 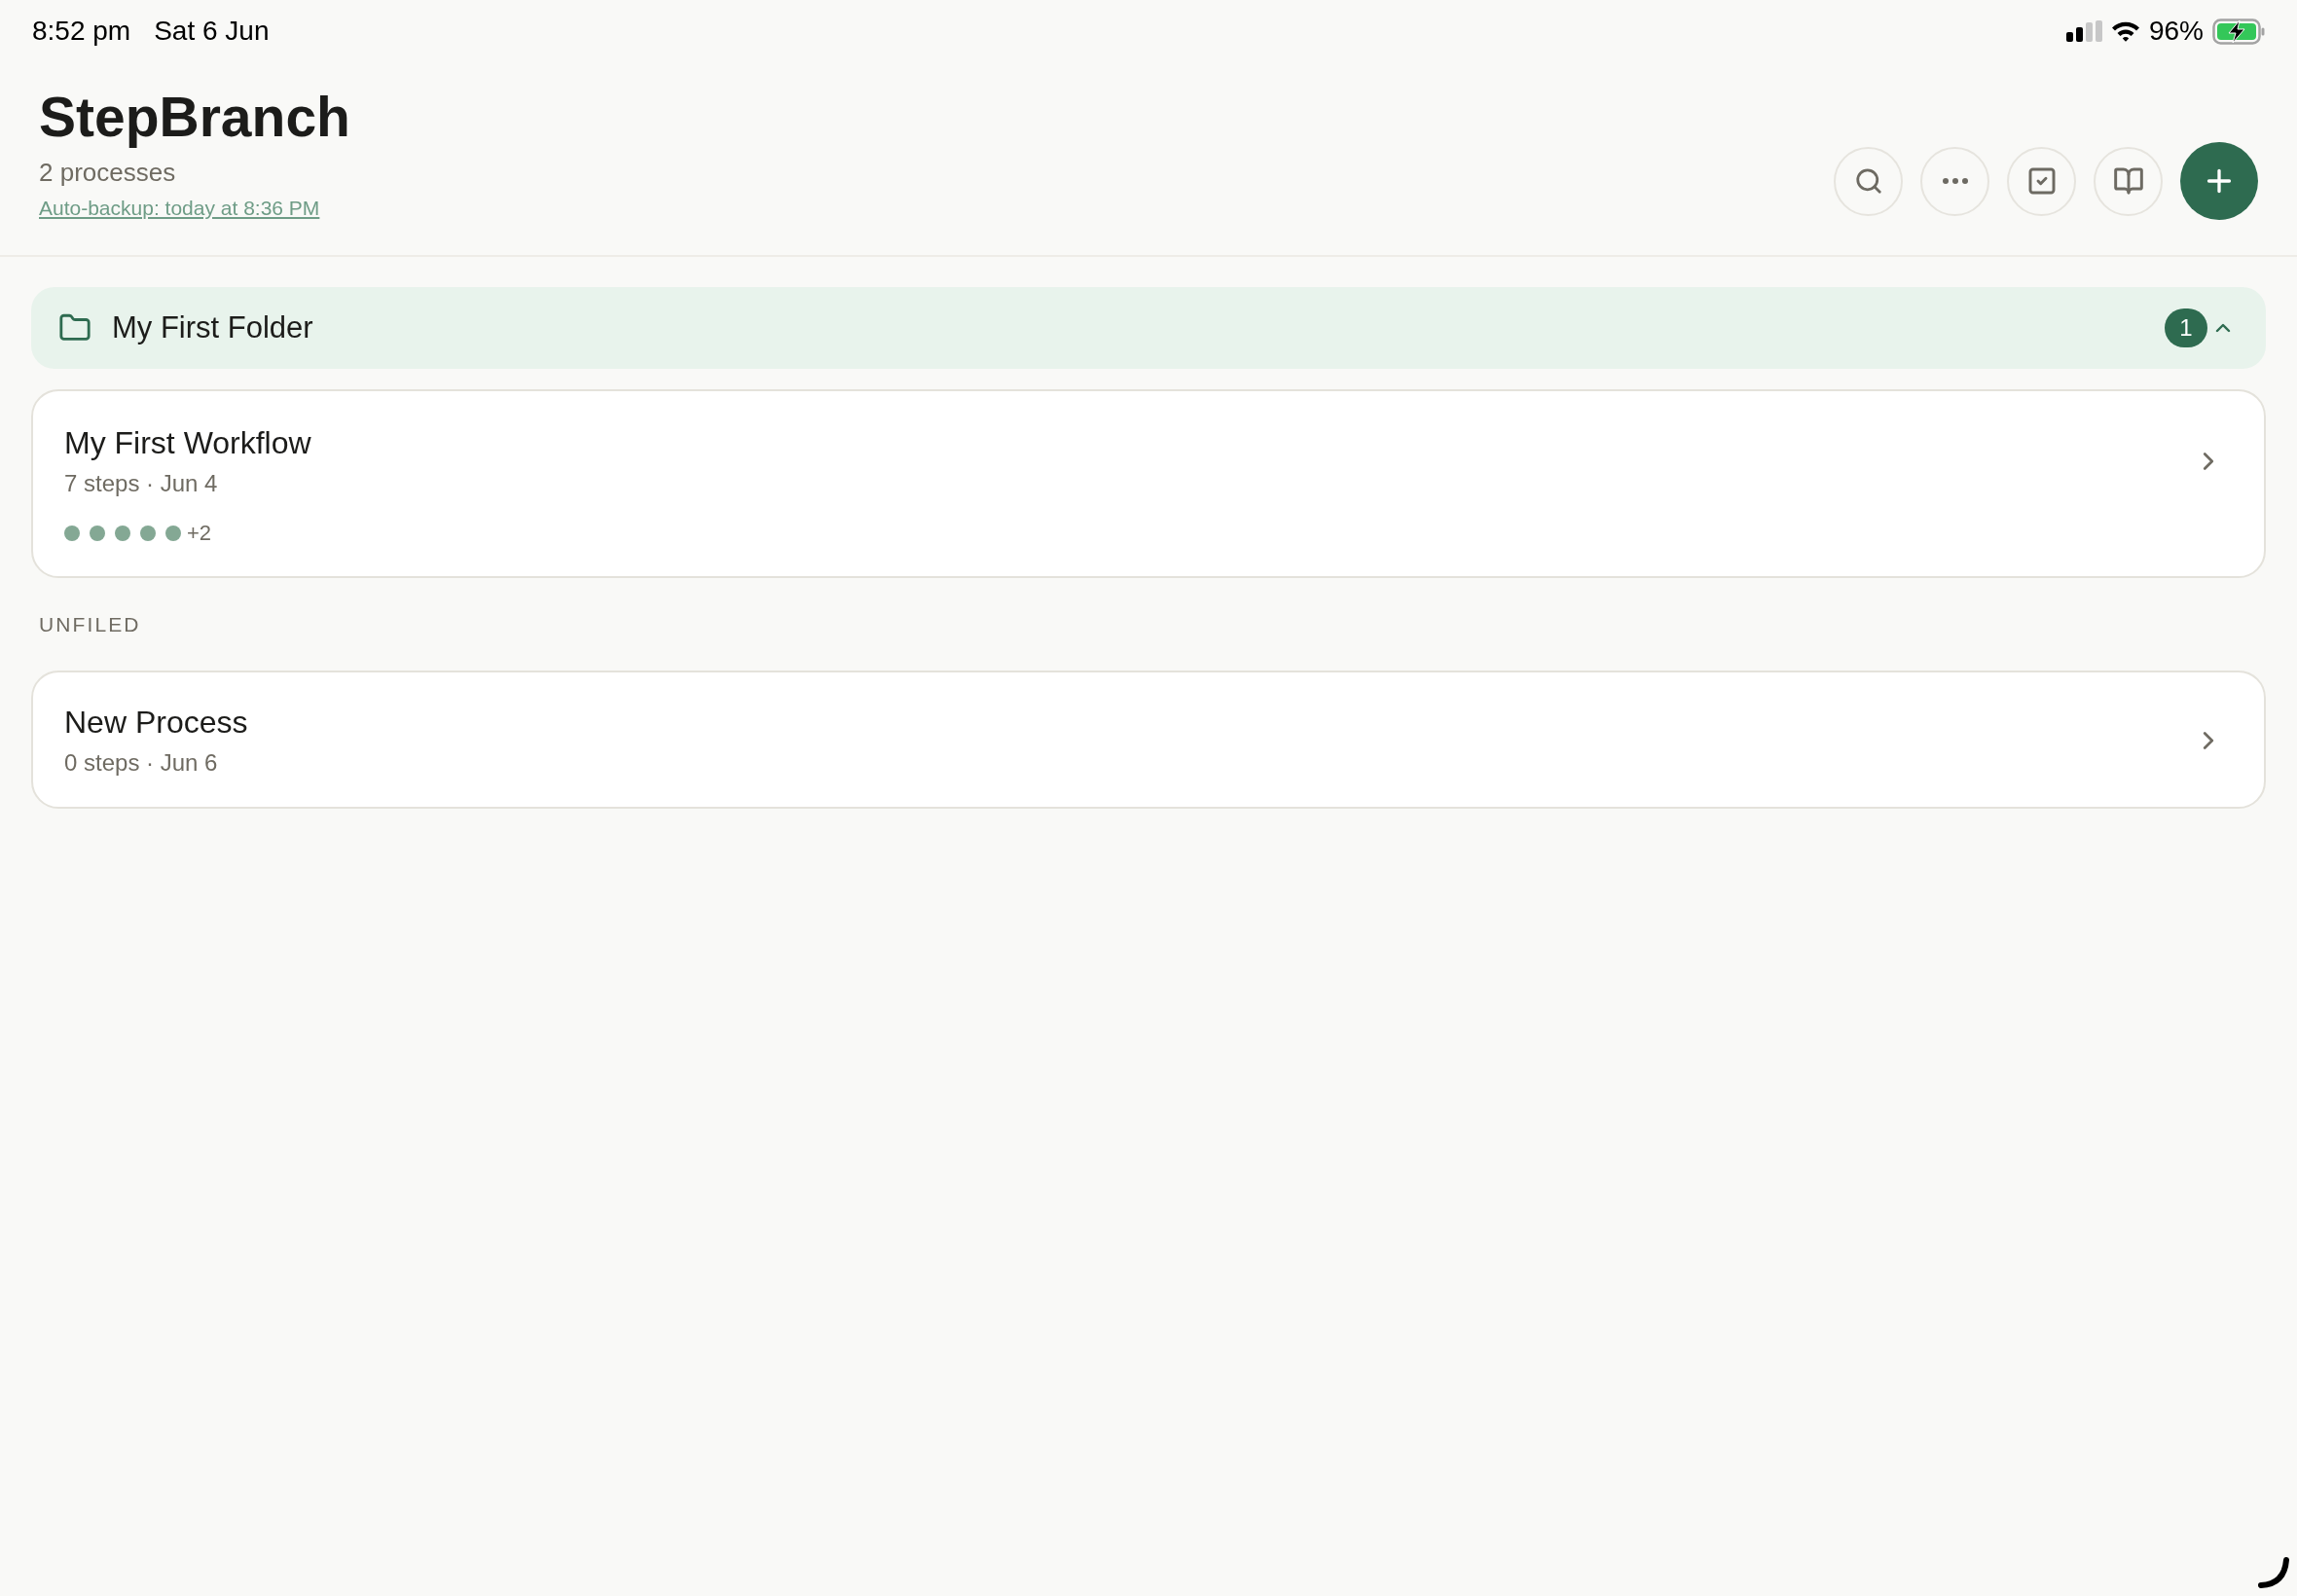 I want to click on process-title: New Process, so click(x=156, y=723).